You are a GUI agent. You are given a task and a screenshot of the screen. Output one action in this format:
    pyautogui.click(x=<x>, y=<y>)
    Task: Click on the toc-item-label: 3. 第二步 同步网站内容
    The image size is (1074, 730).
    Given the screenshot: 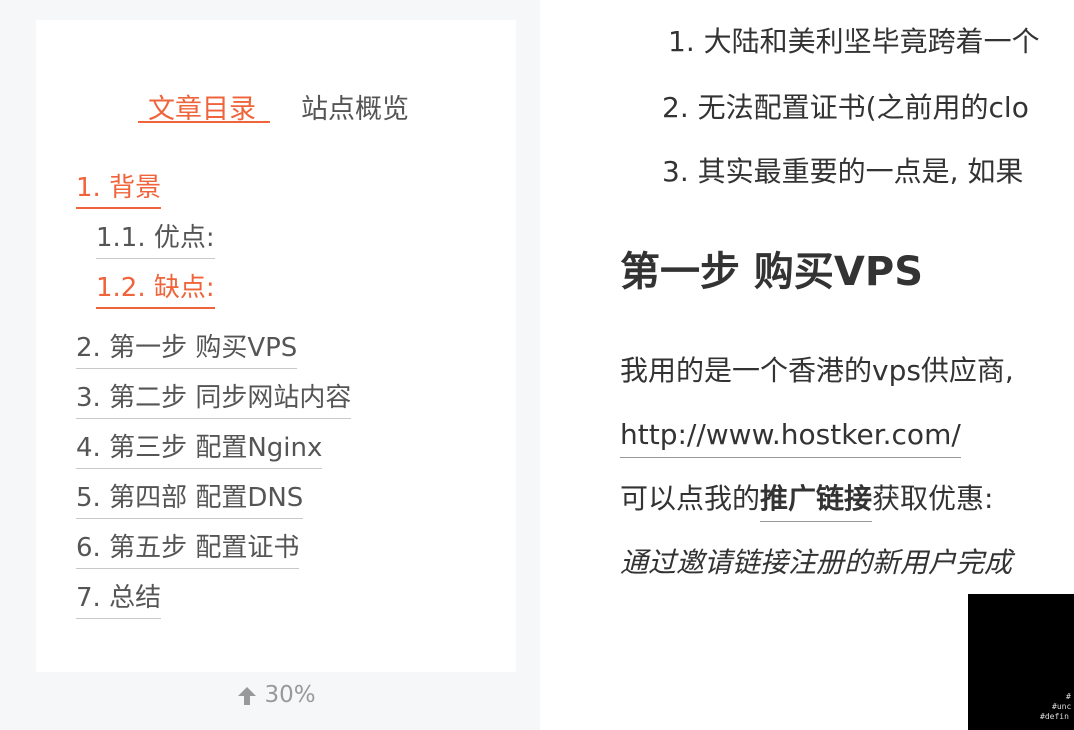 What is the action you would take?
    pyautogui.click(x=214, y=398)
    